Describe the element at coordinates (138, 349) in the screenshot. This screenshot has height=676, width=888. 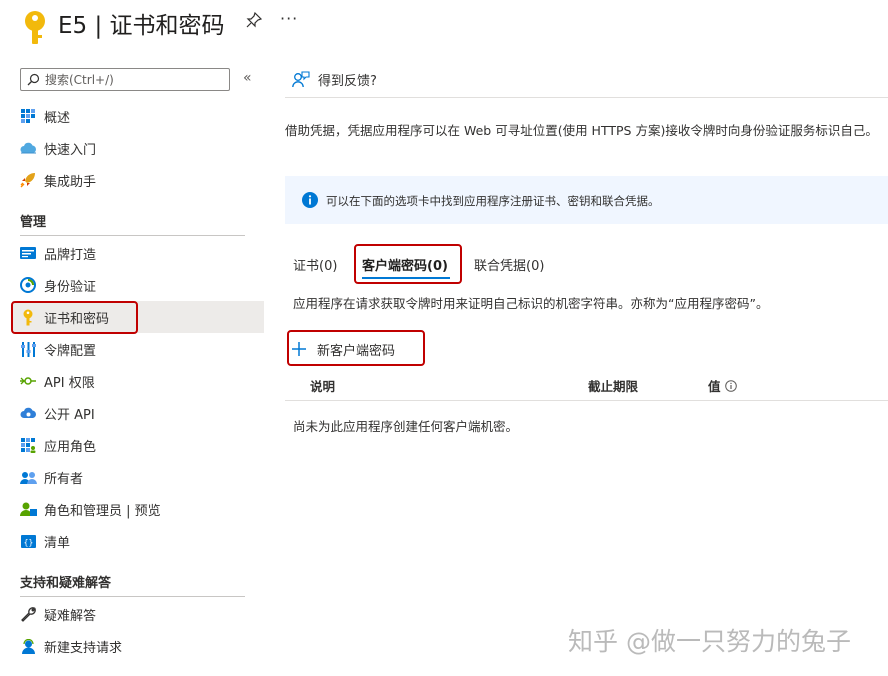
I see `sidebar-item-token-configuration: 令牌配置` at that location.